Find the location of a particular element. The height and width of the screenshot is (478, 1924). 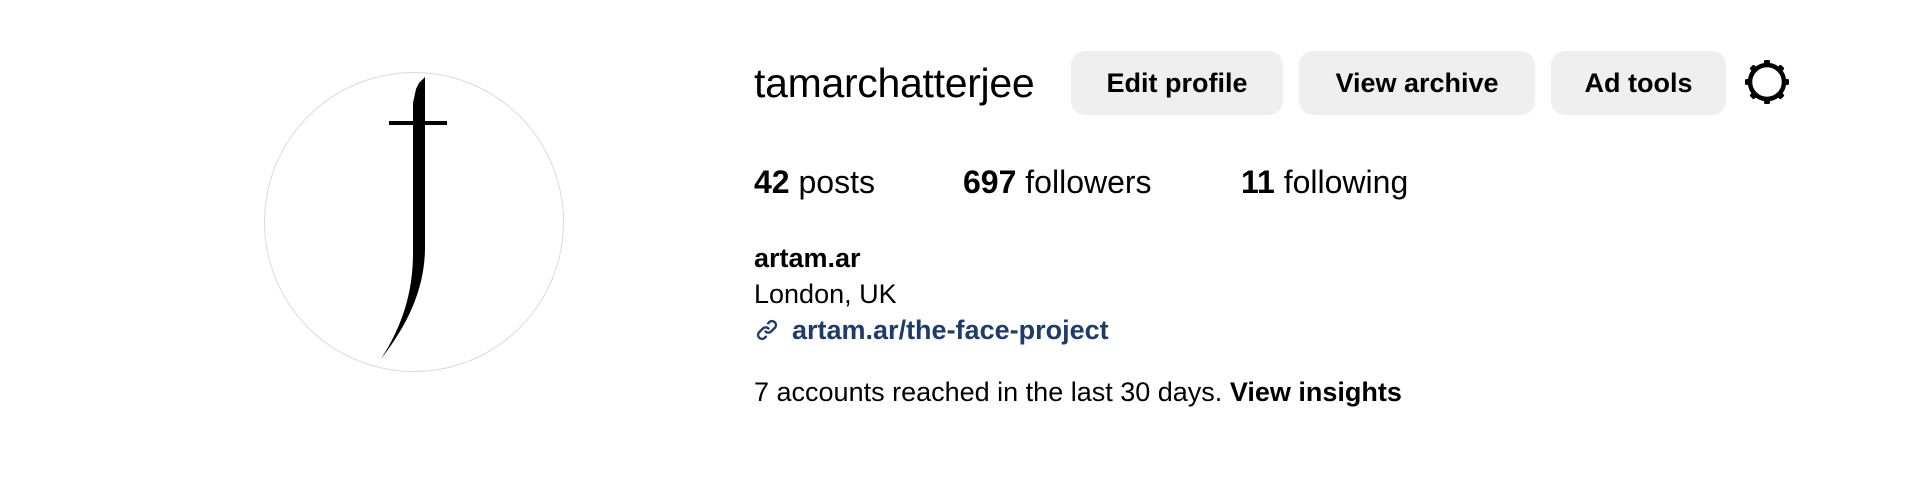

avatar is located at coordinates (414, 222).